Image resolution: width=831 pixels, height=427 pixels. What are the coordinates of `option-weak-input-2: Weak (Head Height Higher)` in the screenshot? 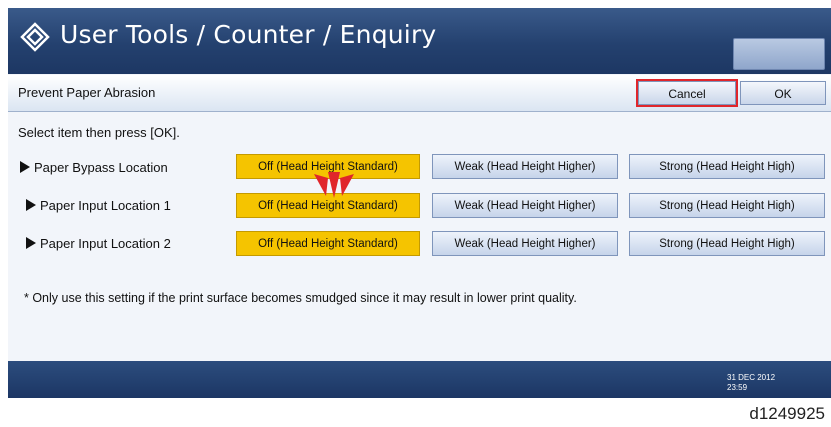 It's located at (525, 243).